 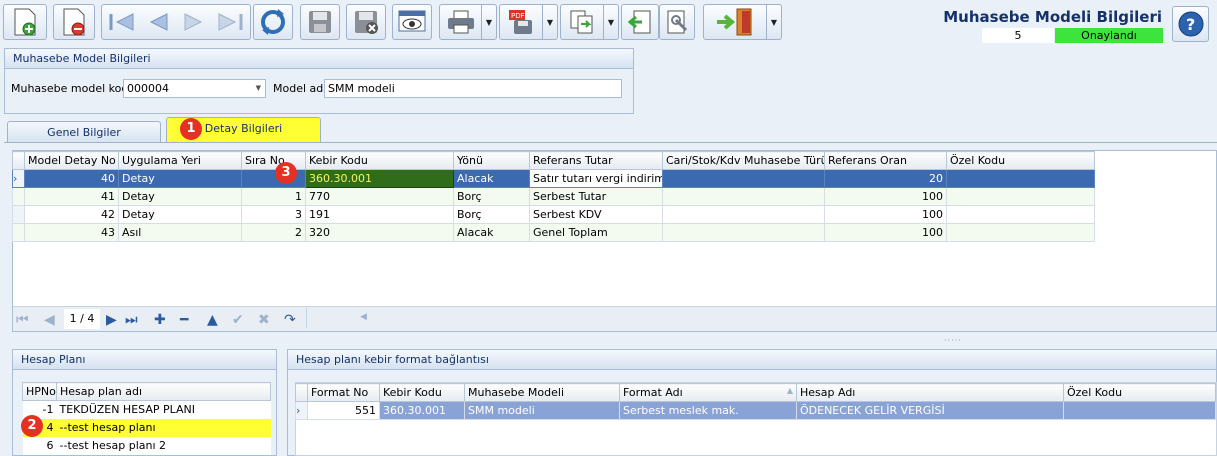 What do you see at coordinates (611, 22) in the screenshot?
I see `copy-dropdown-button: ▼` at bounding box center [611, 22].